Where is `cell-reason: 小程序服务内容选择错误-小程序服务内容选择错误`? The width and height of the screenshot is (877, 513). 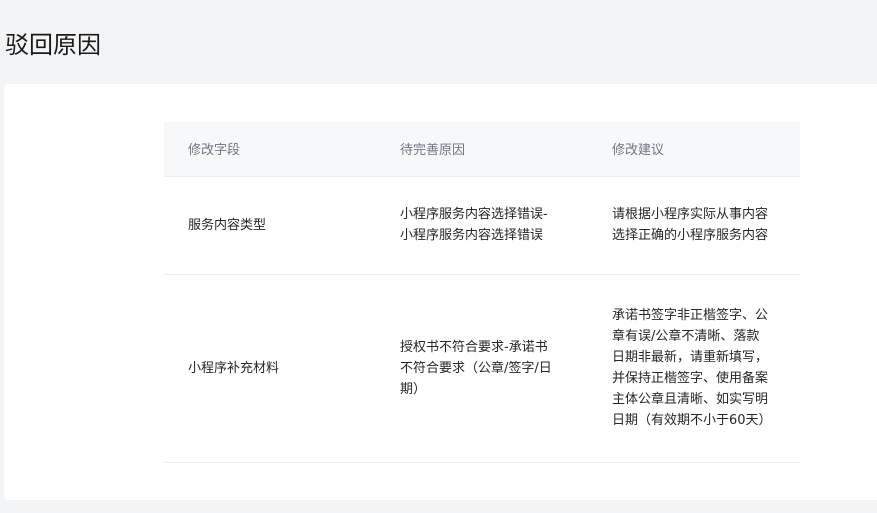
cell-reason: 小程序服务内容选择错误-小程序服务内容选择错误 is located at coordinates (482, 224).